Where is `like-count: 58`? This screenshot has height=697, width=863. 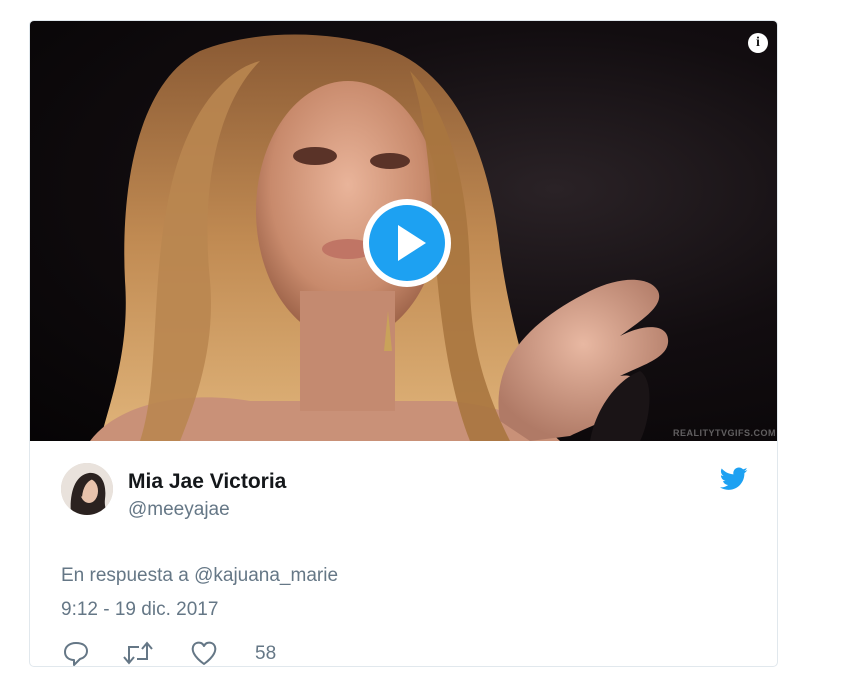
like-count: 58 is located at coordinates (266, 653).